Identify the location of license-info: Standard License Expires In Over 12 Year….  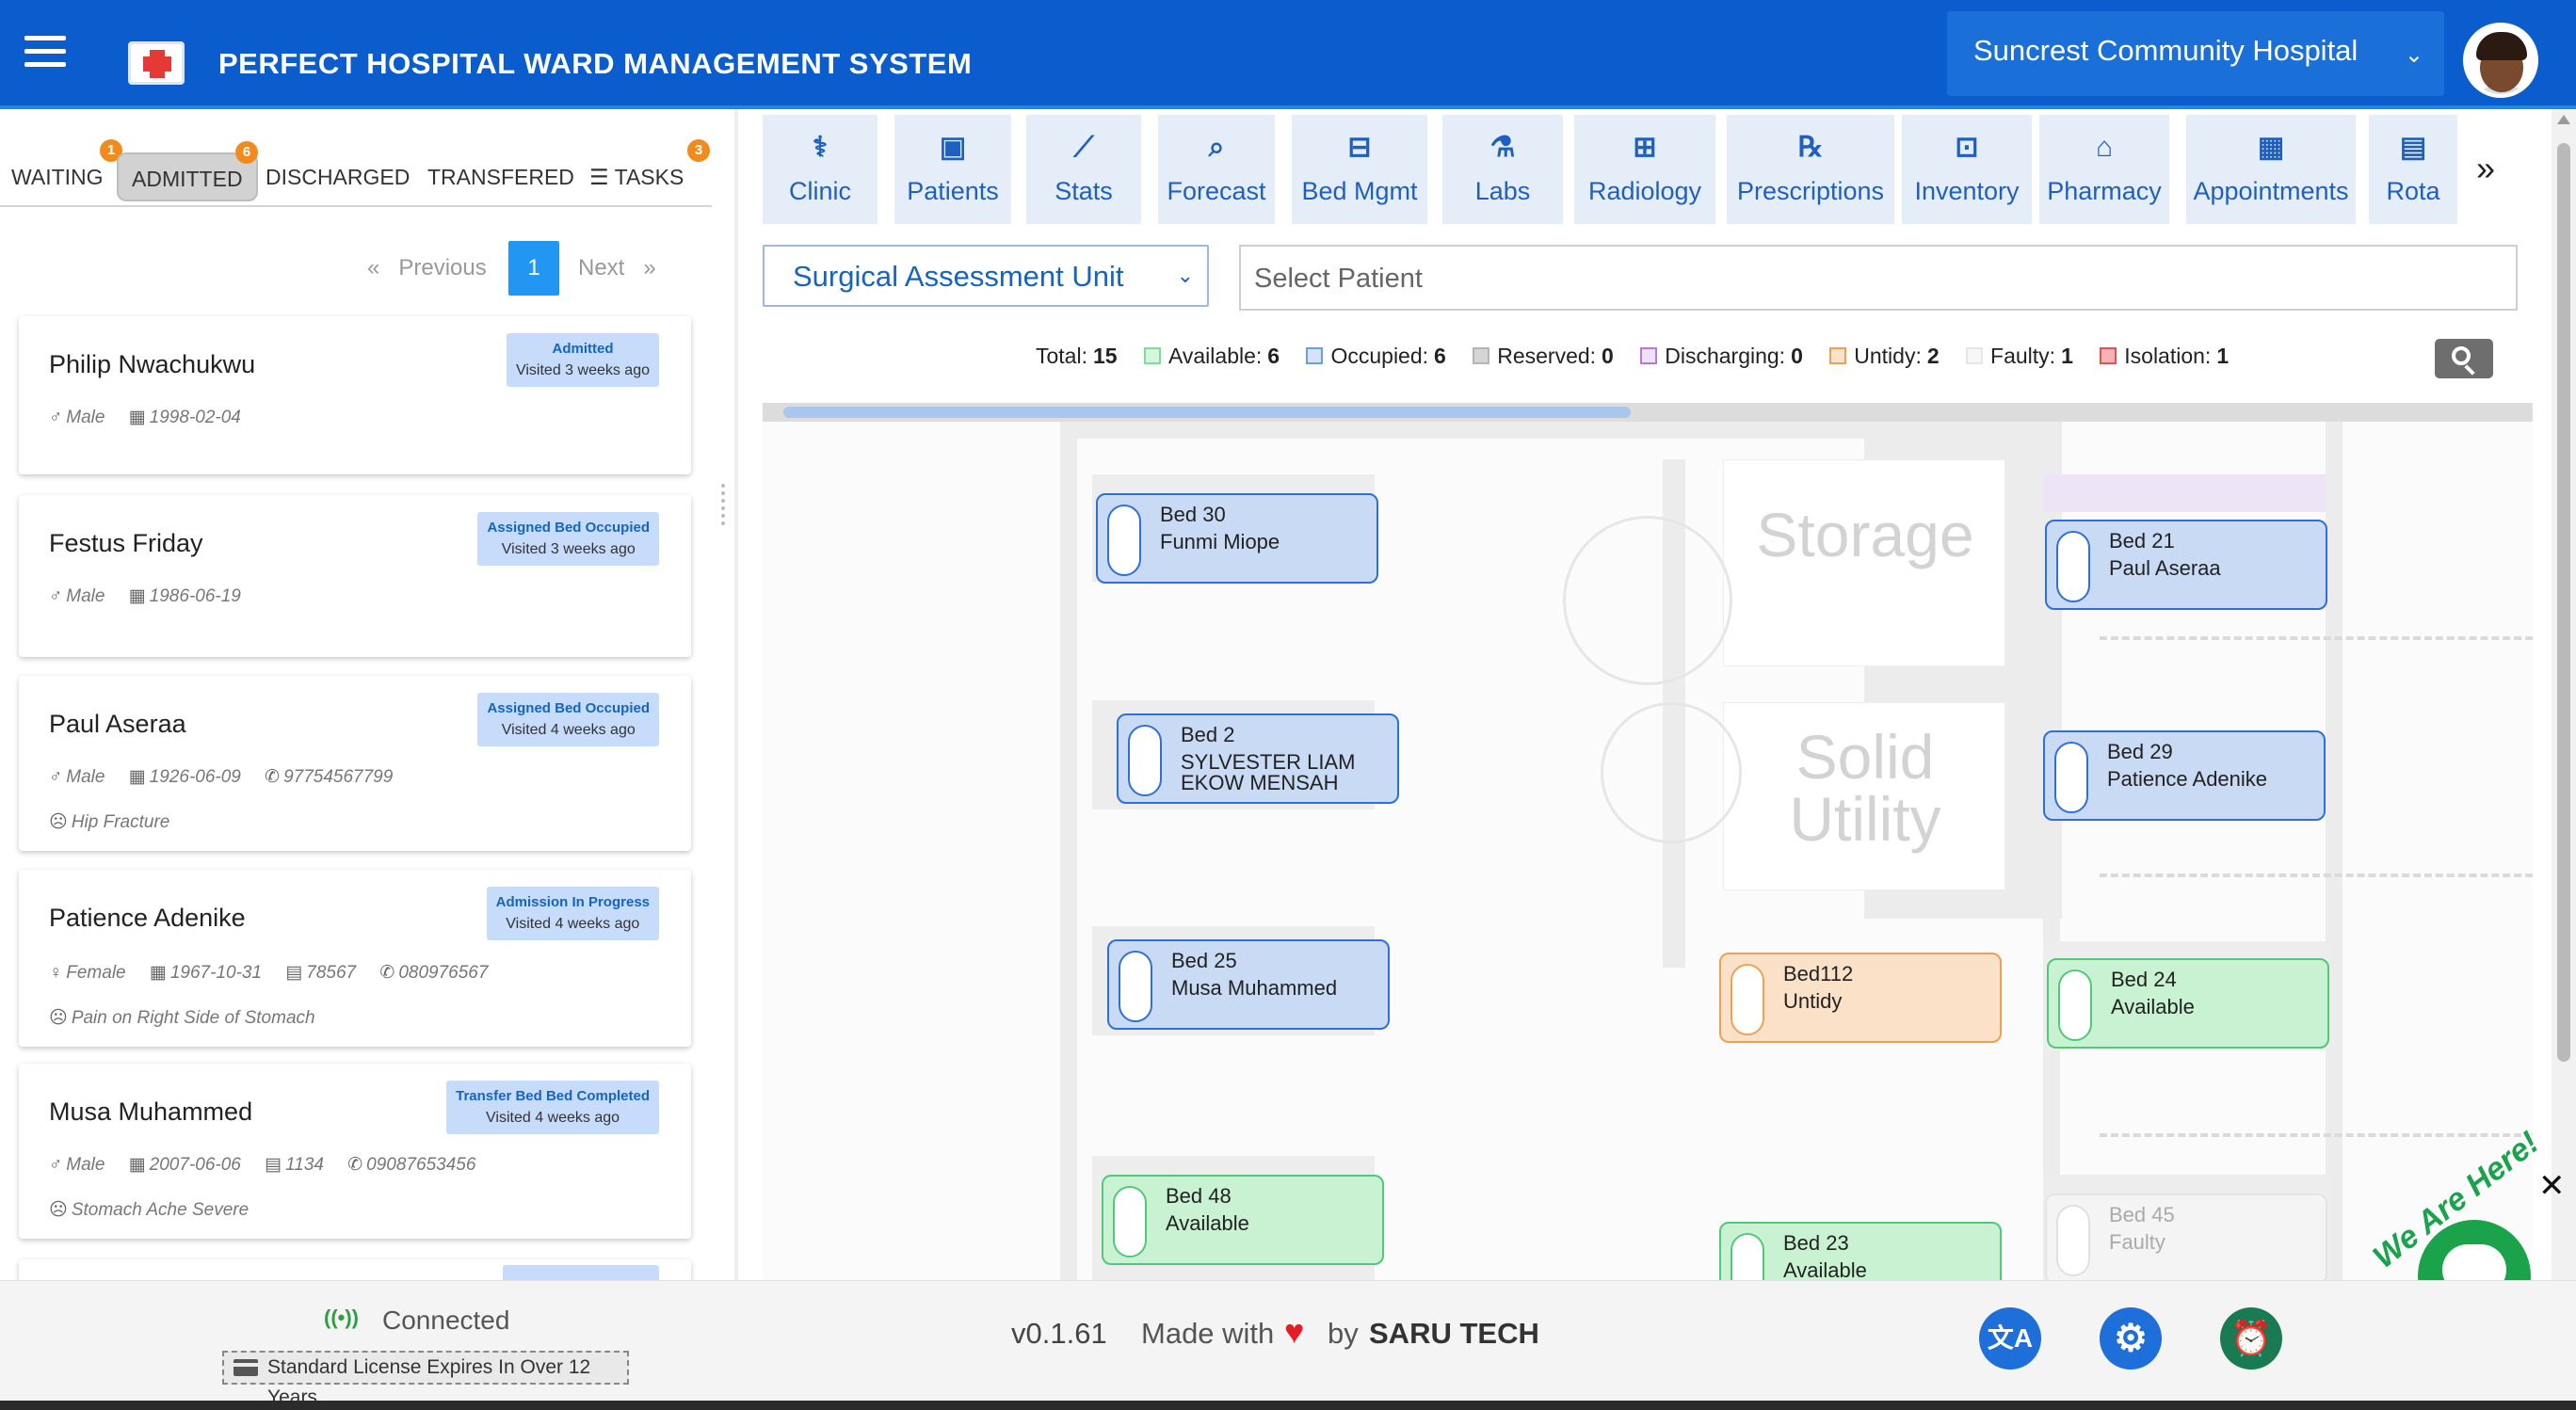
(425, 1379).